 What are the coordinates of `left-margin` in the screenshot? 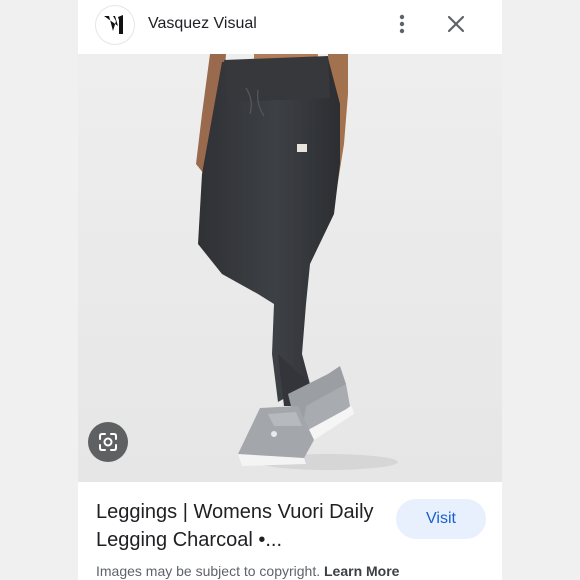 It's located at (39, 290).